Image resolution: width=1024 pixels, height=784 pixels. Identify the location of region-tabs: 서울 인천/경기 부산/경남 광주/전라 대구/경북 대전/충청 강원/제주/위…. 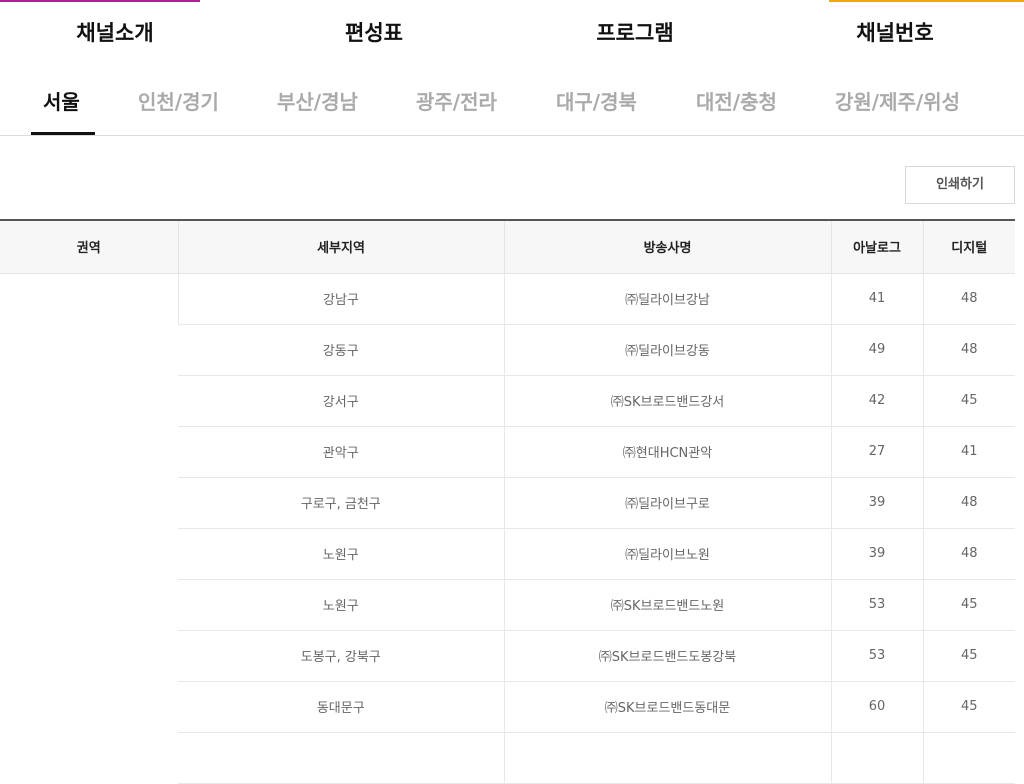
(512, 101).